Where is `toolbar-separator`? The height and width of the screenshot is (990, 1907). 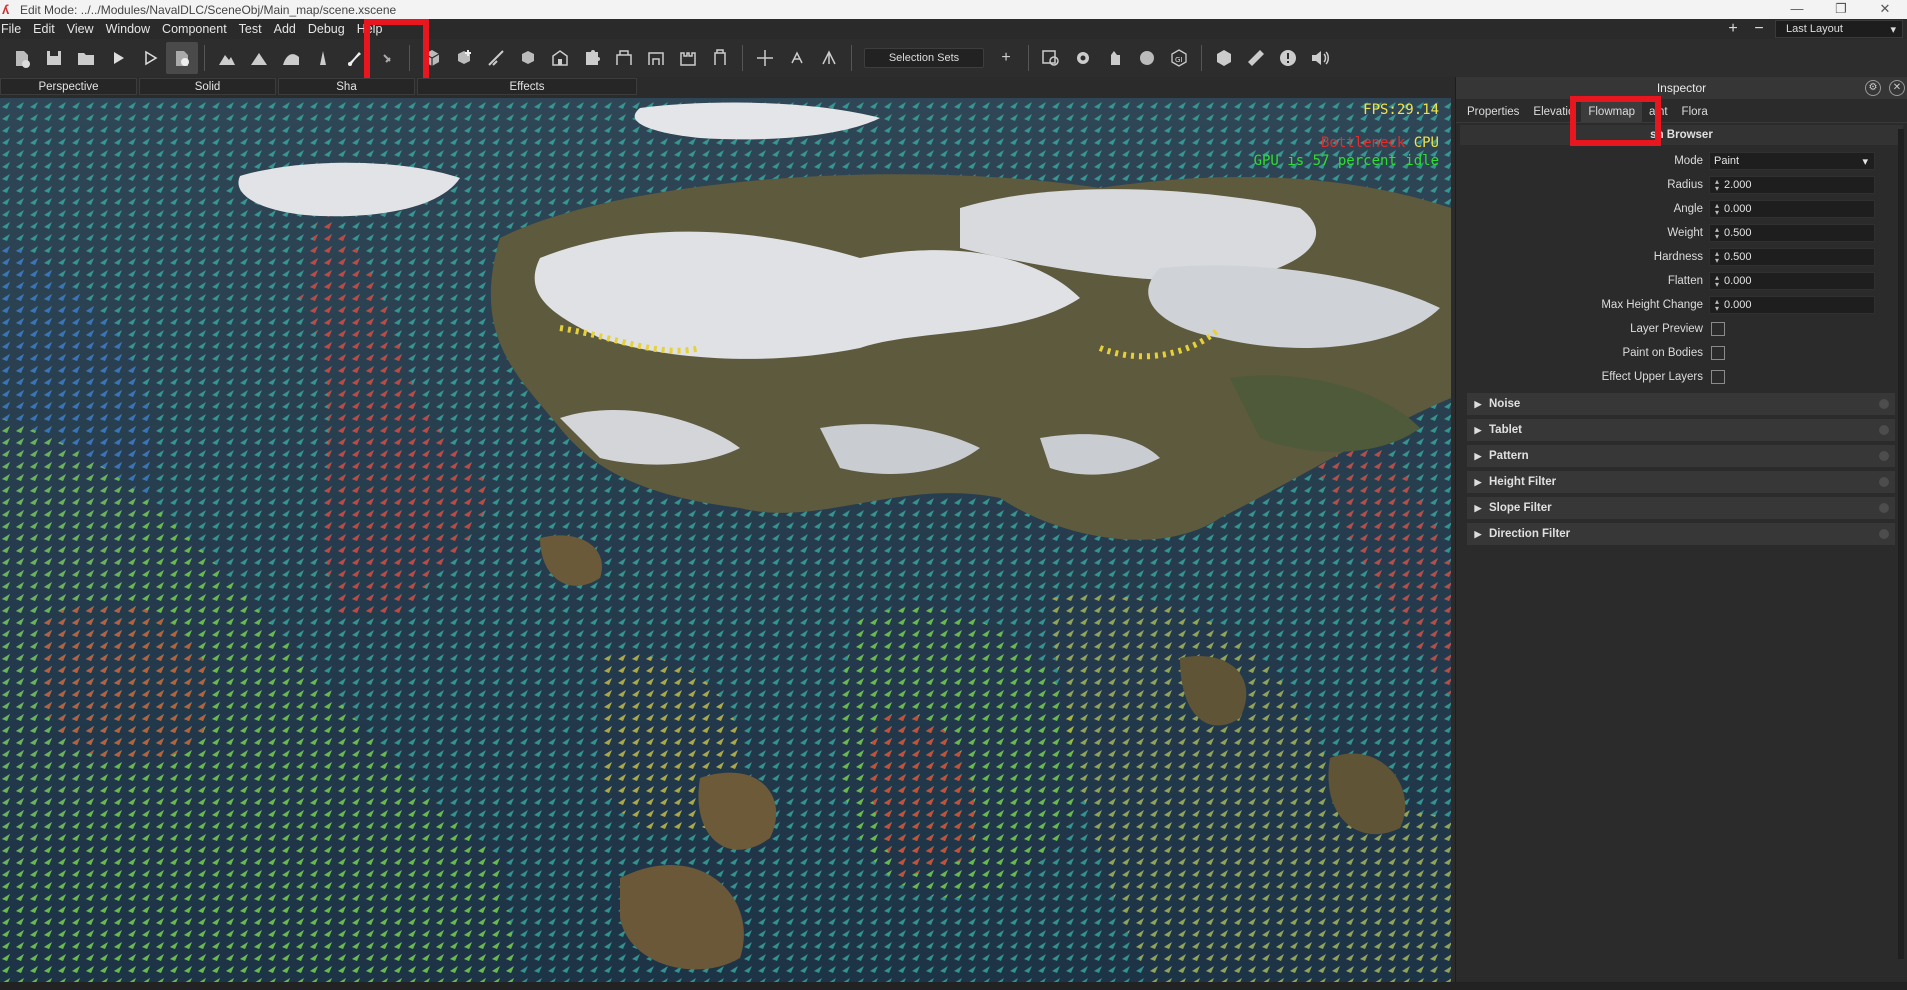
toolbar-separator is located at coordinates (204, 58).